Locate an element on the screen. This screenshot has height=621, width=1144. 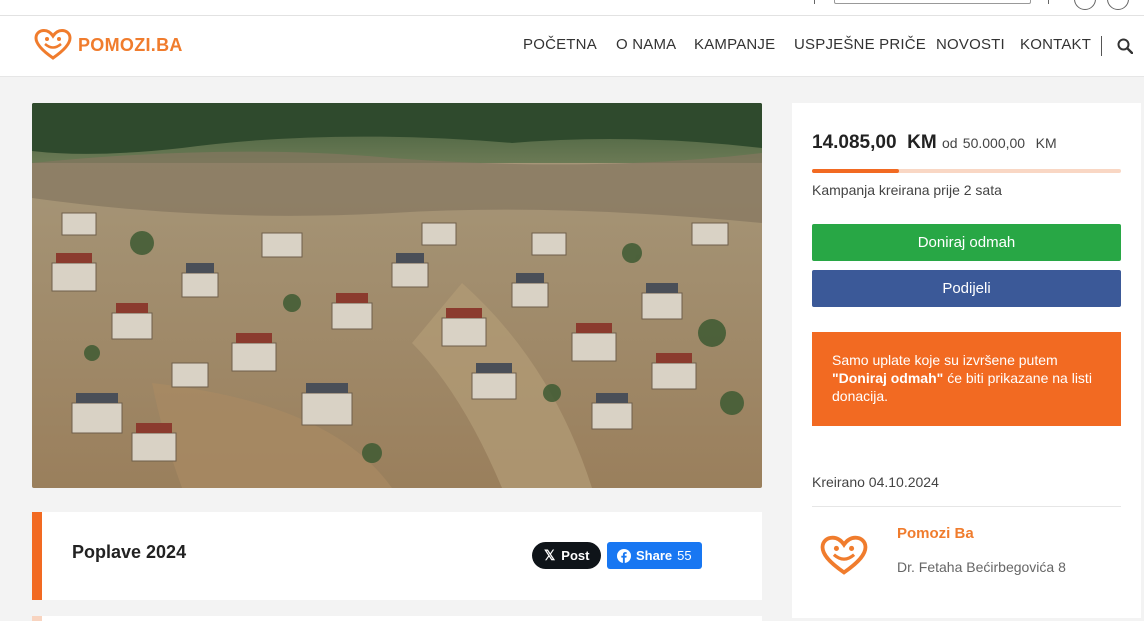
nav-item-o-nama: O NAMA is located at coordinates (646, 44).